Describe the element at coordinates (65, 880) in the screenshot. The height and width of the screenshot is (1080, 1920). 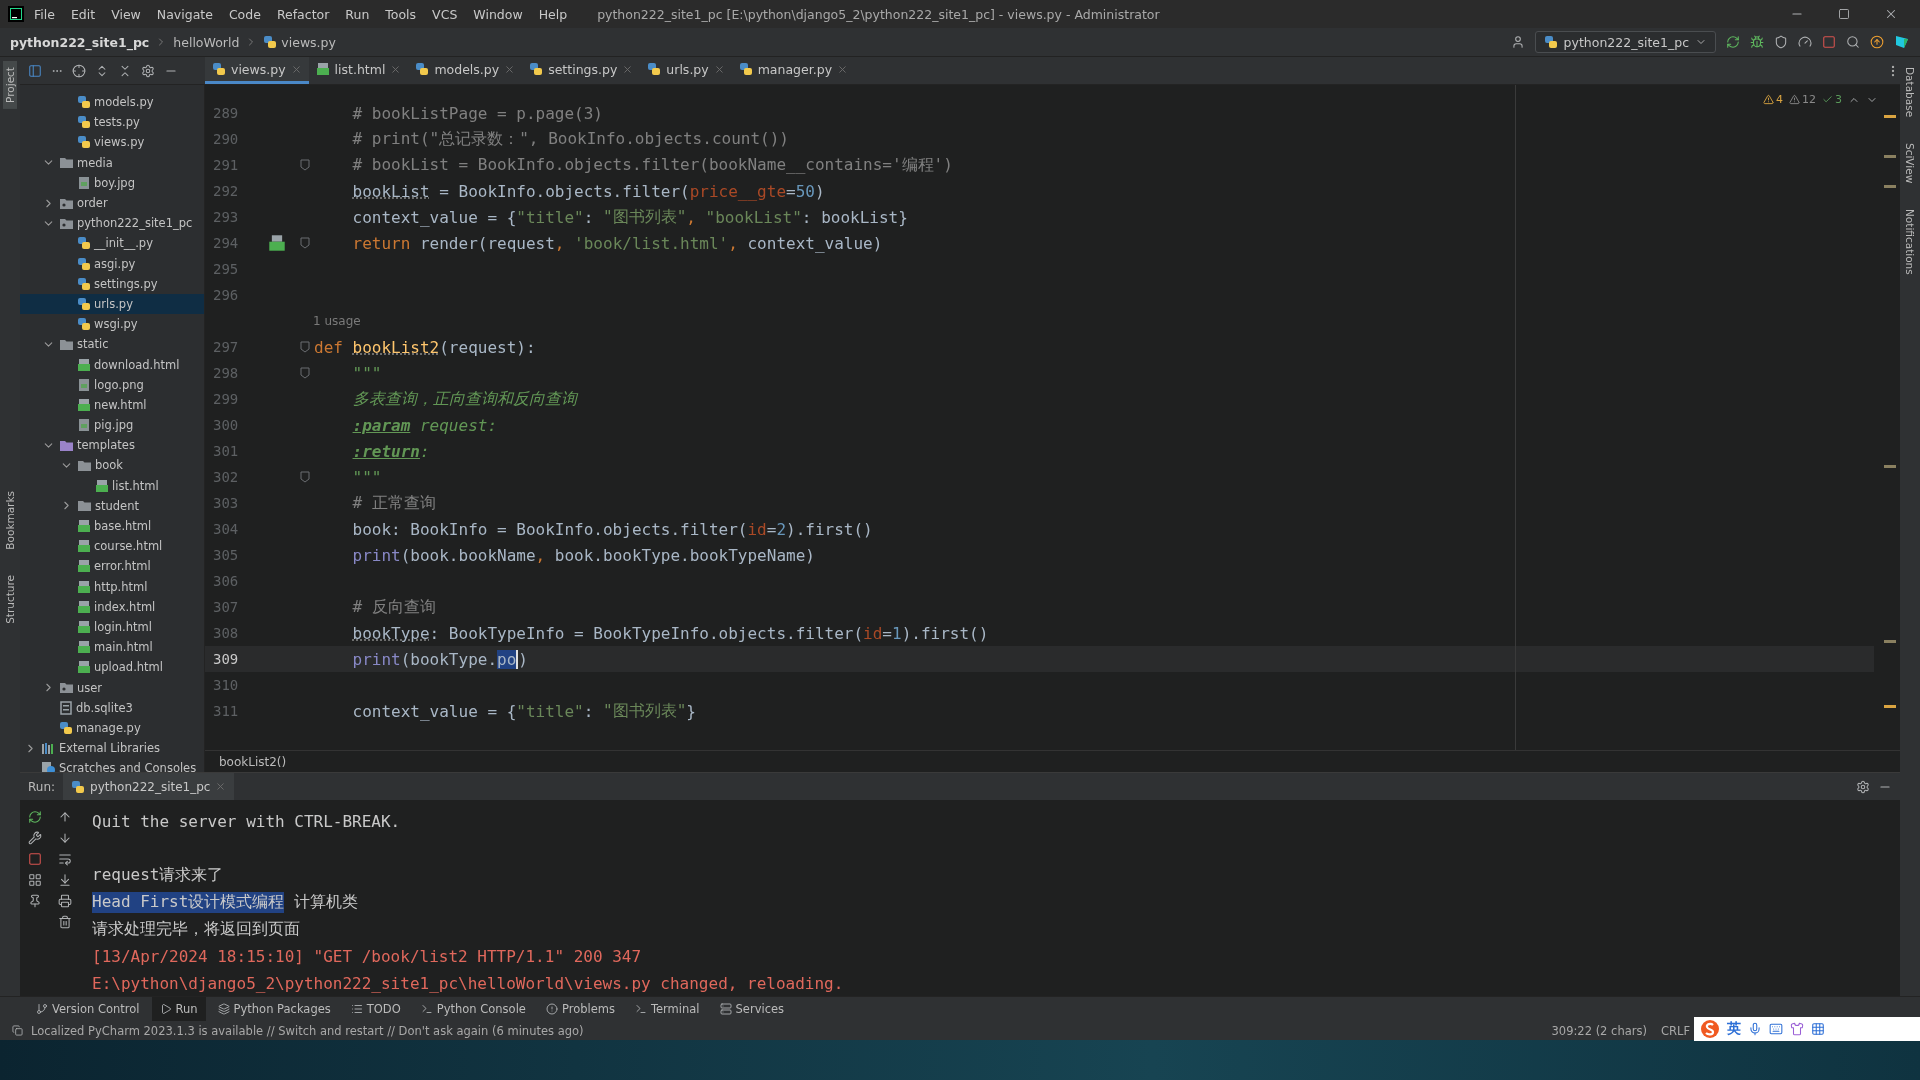
I see `scroll-to-end-icon` at that location.